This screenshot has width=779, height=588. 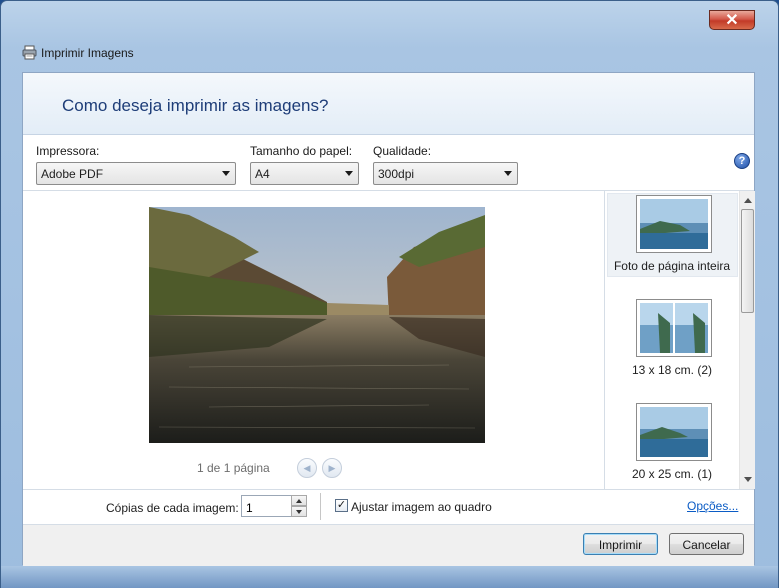 What do you see at coordinates (136, 173) in the screenshot?
I see `printer-select: Adobe PDF` at bounding box center [136, 173].